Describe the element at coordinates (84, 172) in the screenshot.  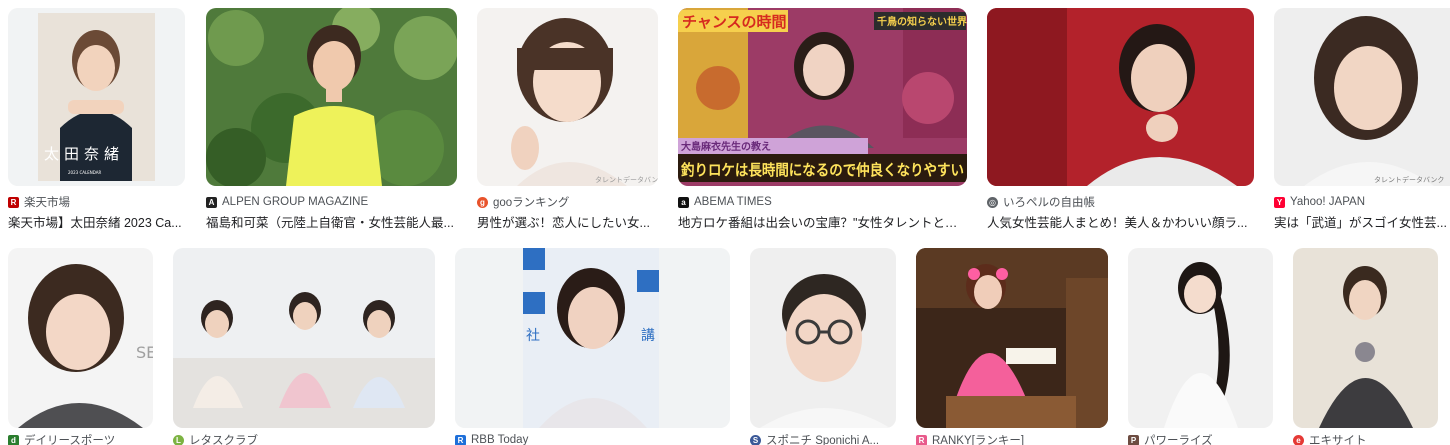
I see `calendar-subtitle-text: 2023 CALENDAR` at that location.